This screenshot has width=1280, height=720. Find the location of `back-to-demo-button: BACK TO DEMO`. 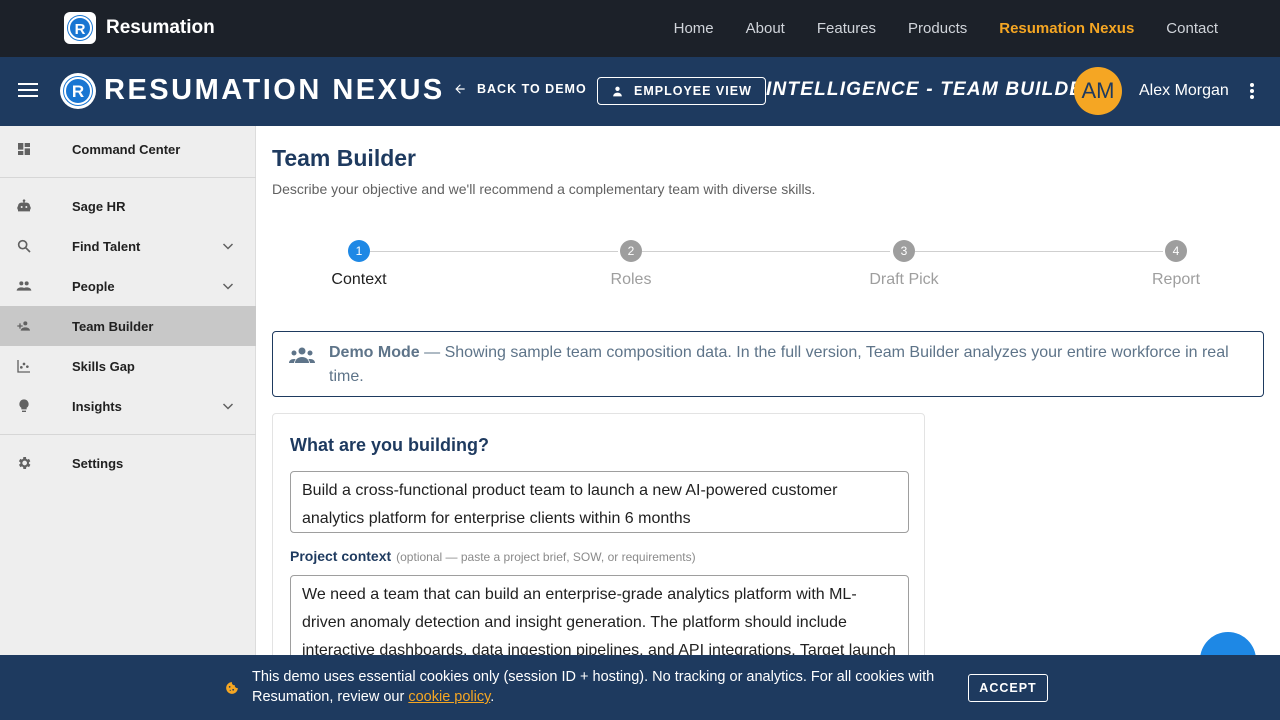

back-to-demo-button: BACK TO DEMO is located at coordinates (520, 89).